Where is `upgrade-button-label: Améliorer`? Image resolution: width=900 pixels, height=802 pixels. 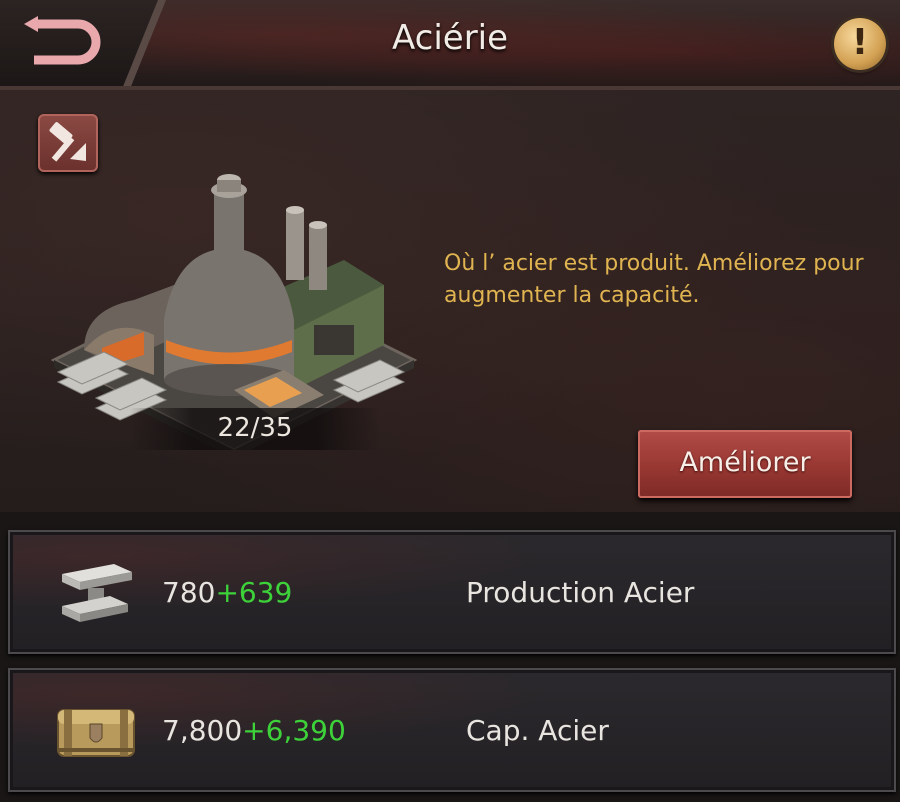
upgrade-button-label: Améliorer is located at coordinates (745, 462).